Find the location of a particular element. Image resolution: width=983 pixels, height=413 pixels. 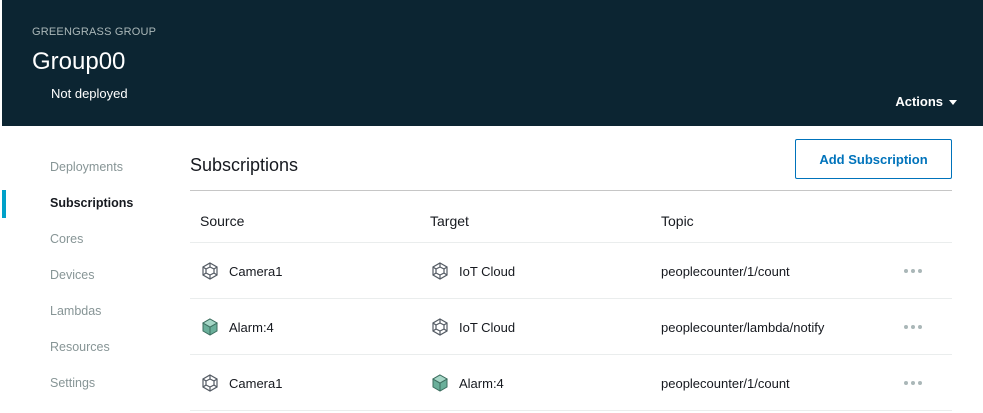

deployment-status: Not deployed is located at coordinates (89, 93).